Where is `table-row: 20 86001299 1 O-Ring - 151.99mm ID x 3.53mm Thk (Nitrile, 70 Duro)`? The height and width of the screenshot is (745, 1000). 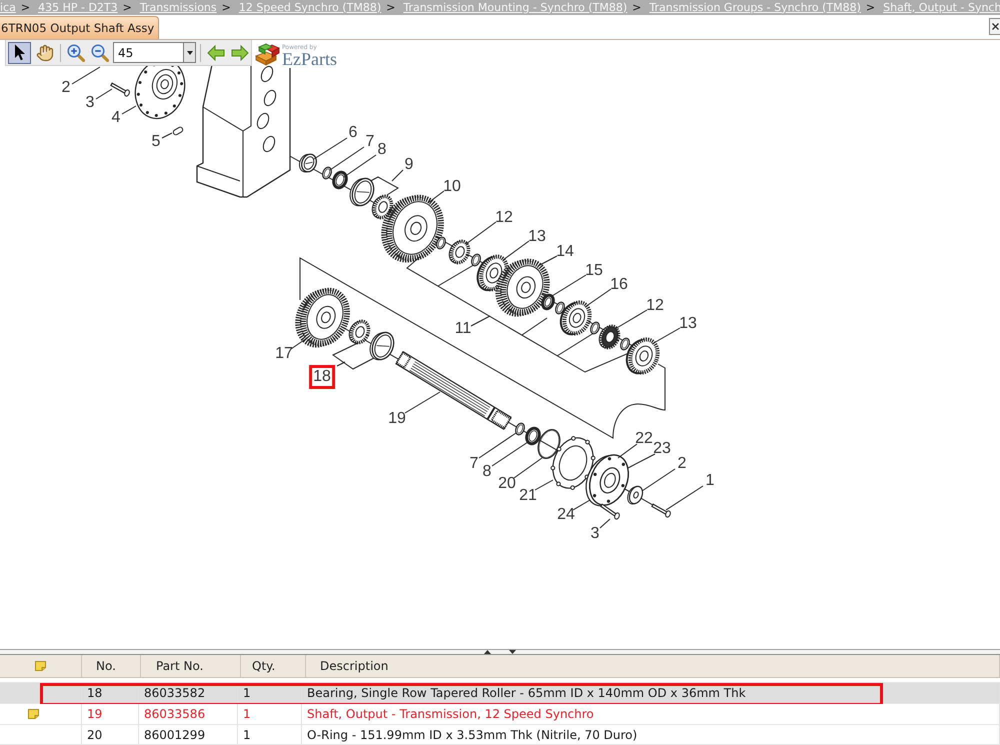 table-row: 20 86001299 1 O-Ring - 151.99mm ID x 3.53mm Thk (Nitrile, 70 Duro) is located at coordinates (500, 735).